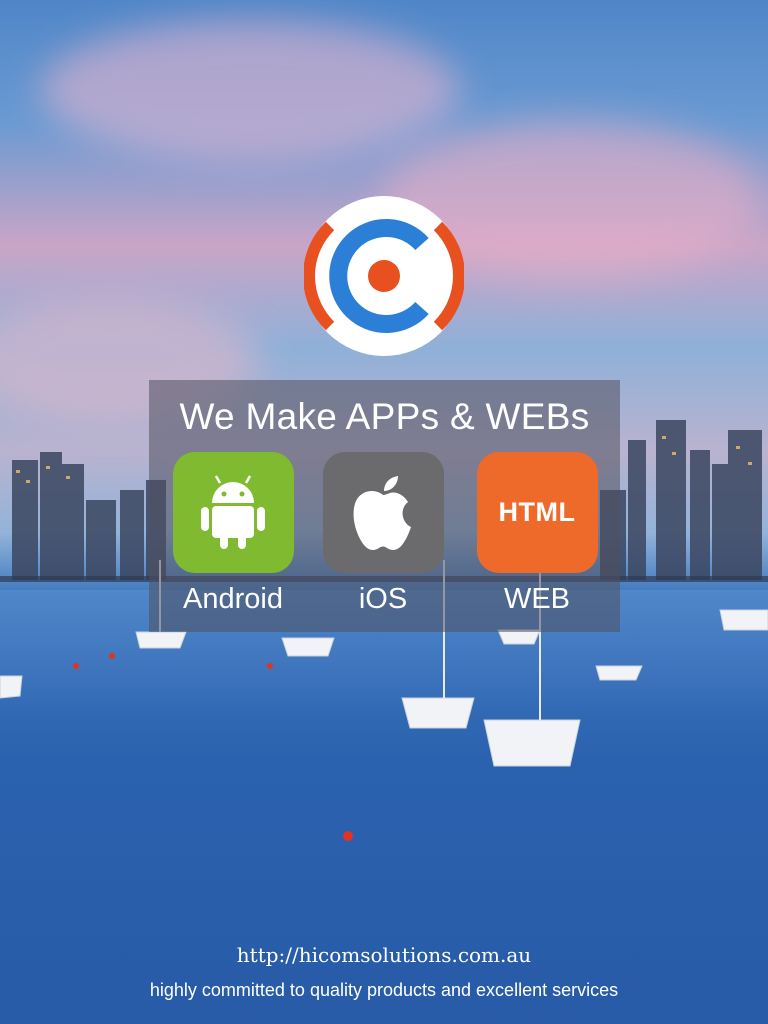  Describe the element at coordinates (250, 90) in the screenshot. I see `cloud-decoration` at that location.